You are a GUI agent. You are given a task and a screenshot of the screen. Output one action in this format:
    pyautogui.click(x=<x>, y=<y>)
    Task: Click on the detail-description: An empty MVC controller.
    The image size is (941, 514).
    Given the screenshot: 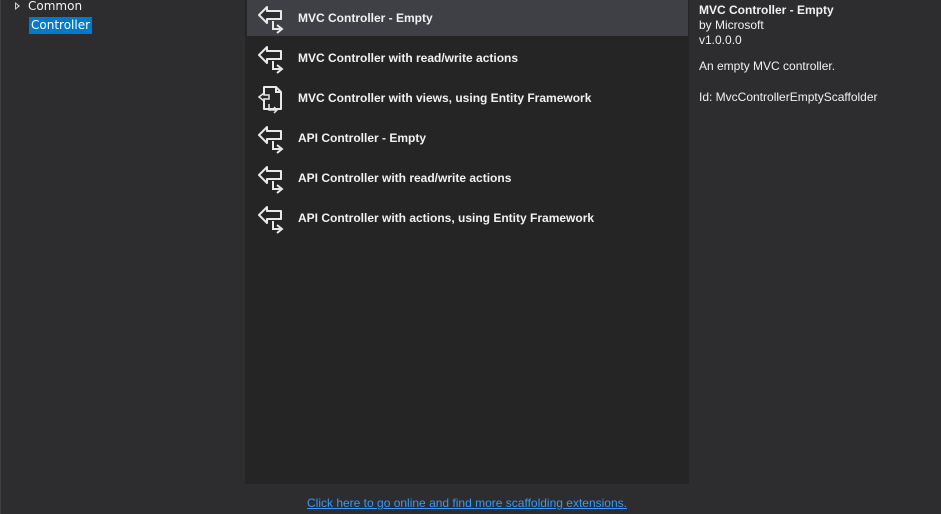 What is the action you would take?
    pyautogui.click(x=767, y=66)
    